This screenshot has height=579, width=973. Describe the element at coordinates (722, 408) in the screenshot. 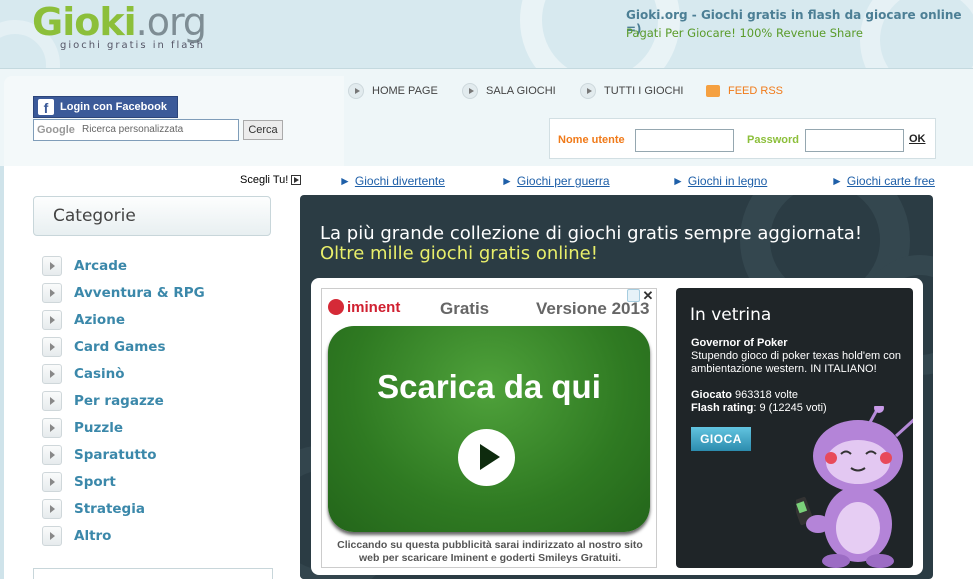

I see `rating-label: Flash rating` at that location.